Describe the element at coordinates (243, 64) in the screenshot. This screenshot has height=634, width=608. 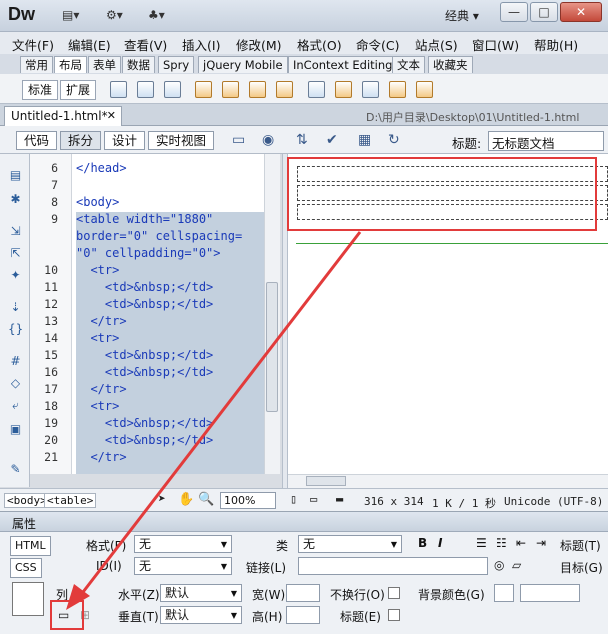
I see `tab-jquery-mobile: jQuery Mobile` at that location.